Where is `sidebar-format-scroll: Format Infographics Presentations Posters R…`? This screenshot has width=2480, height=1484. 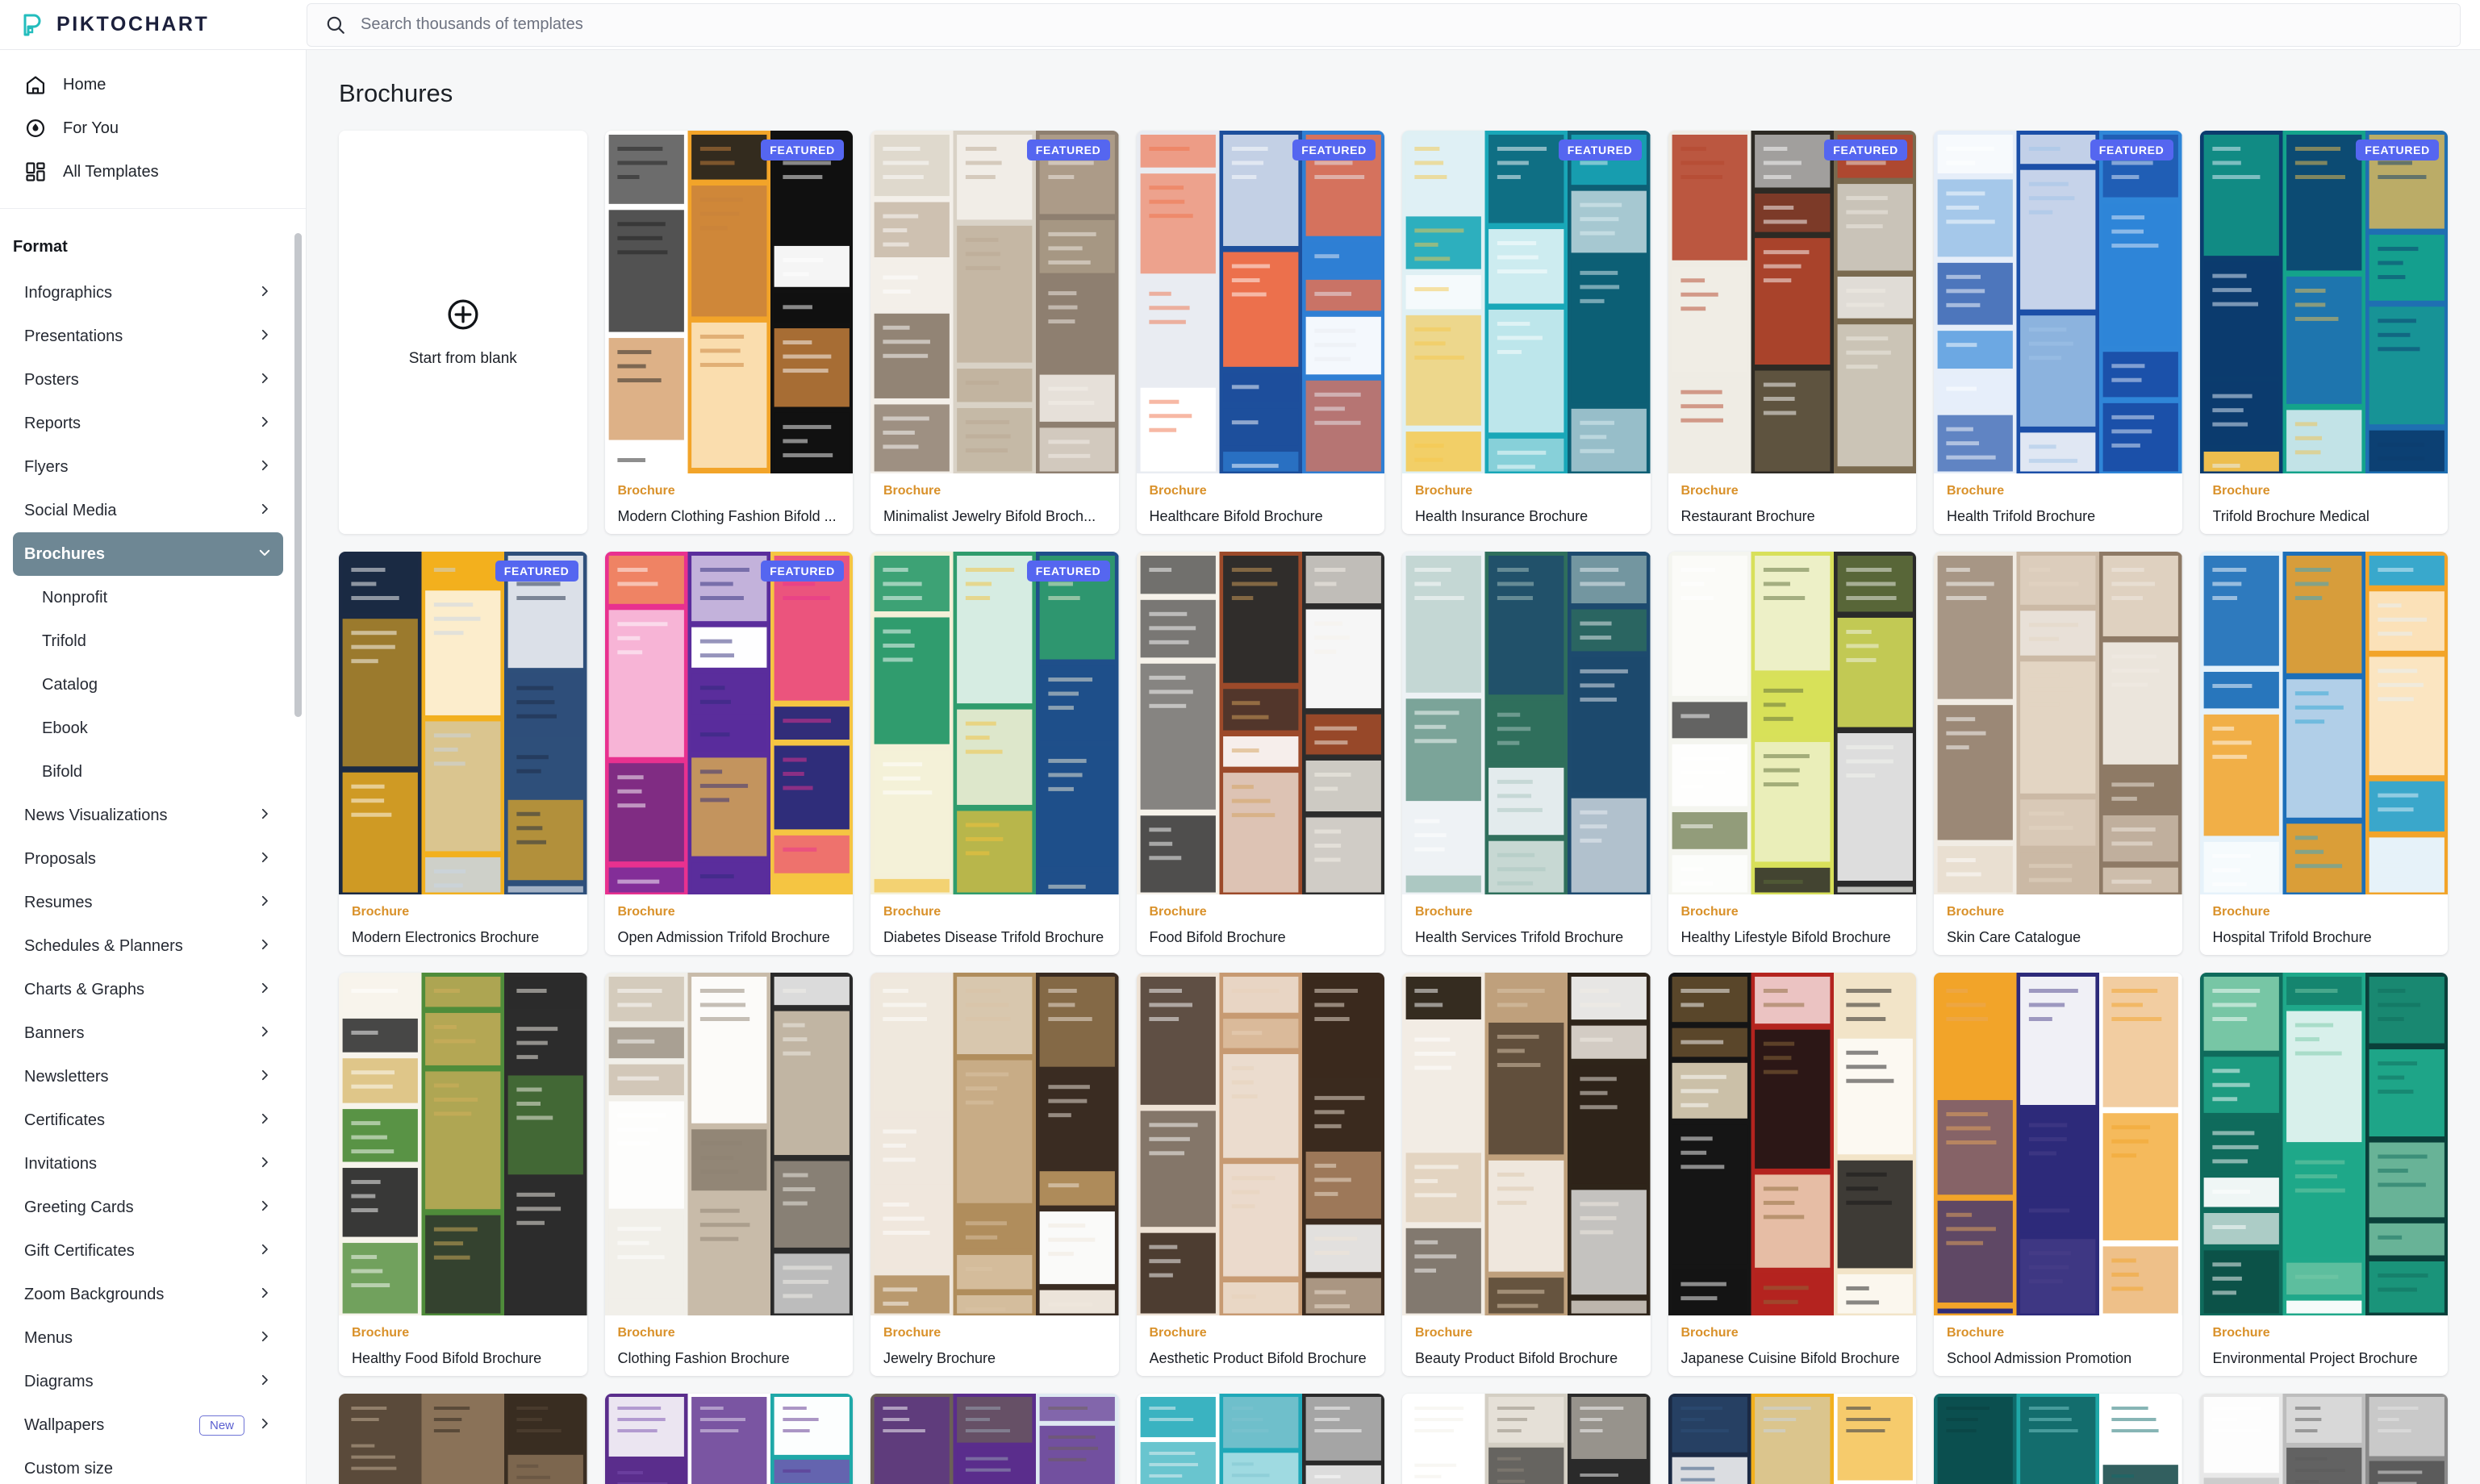 sidebar-format-scroll: Format Infographics Presentations Posters R… is located at coordinates (153, 847).